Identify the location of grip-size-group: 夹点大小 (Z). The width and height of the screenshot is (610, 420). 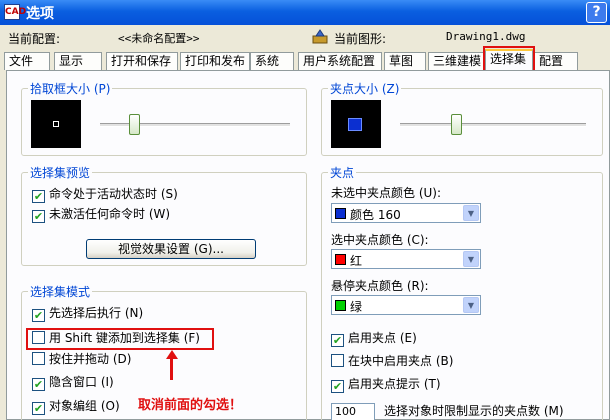
(462, 118).